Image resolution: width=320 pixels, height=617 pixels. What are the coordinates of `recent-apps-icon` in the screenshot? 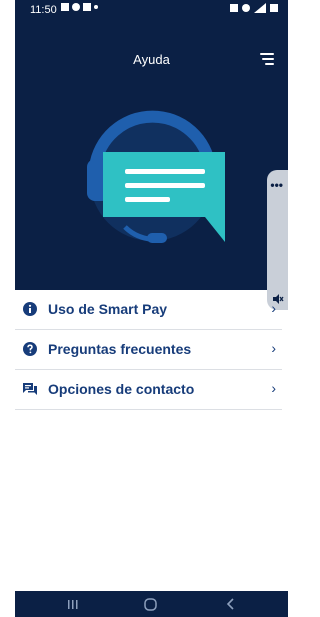 It's located at (73, 604).